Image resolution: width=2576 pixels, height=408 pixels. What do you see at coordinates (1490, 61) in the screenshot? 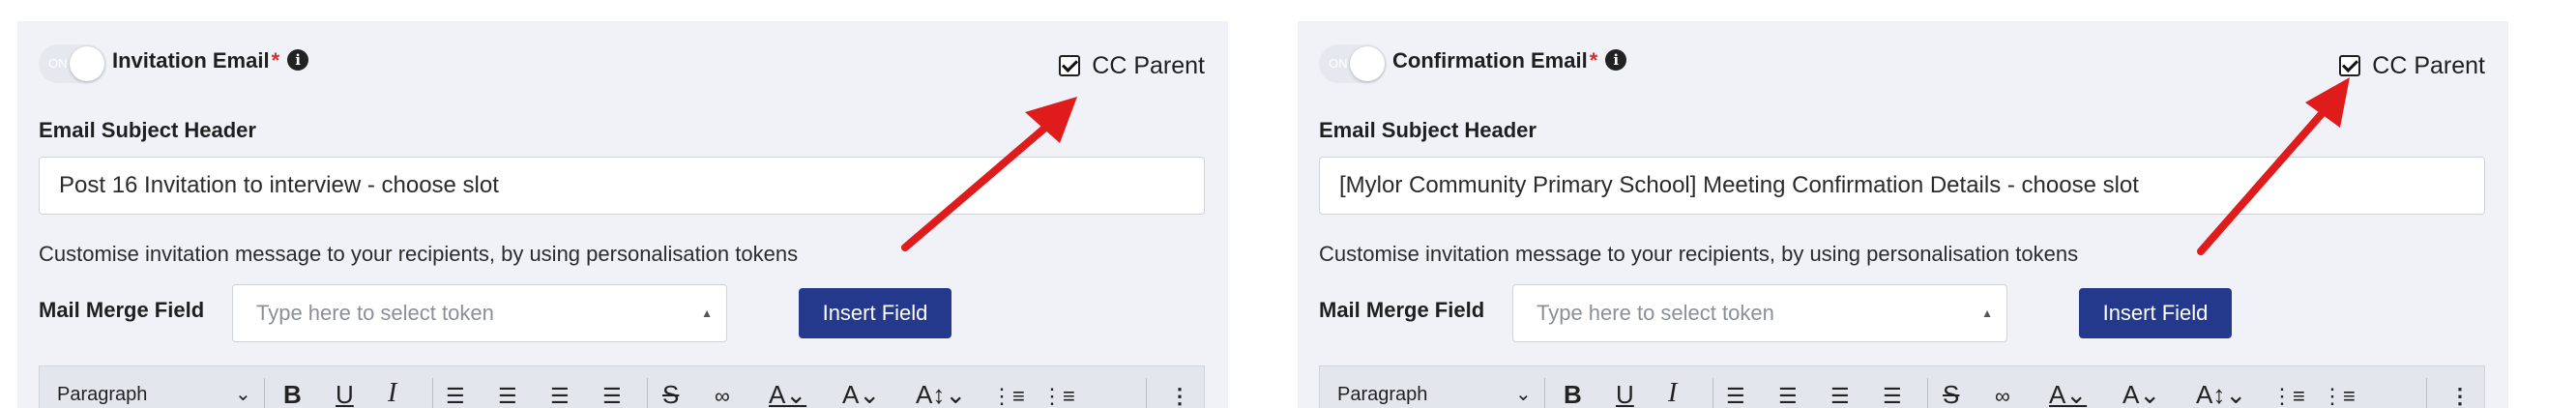
I see `section-title-text: Confirmation Email` at bounding box center [1490, 61].